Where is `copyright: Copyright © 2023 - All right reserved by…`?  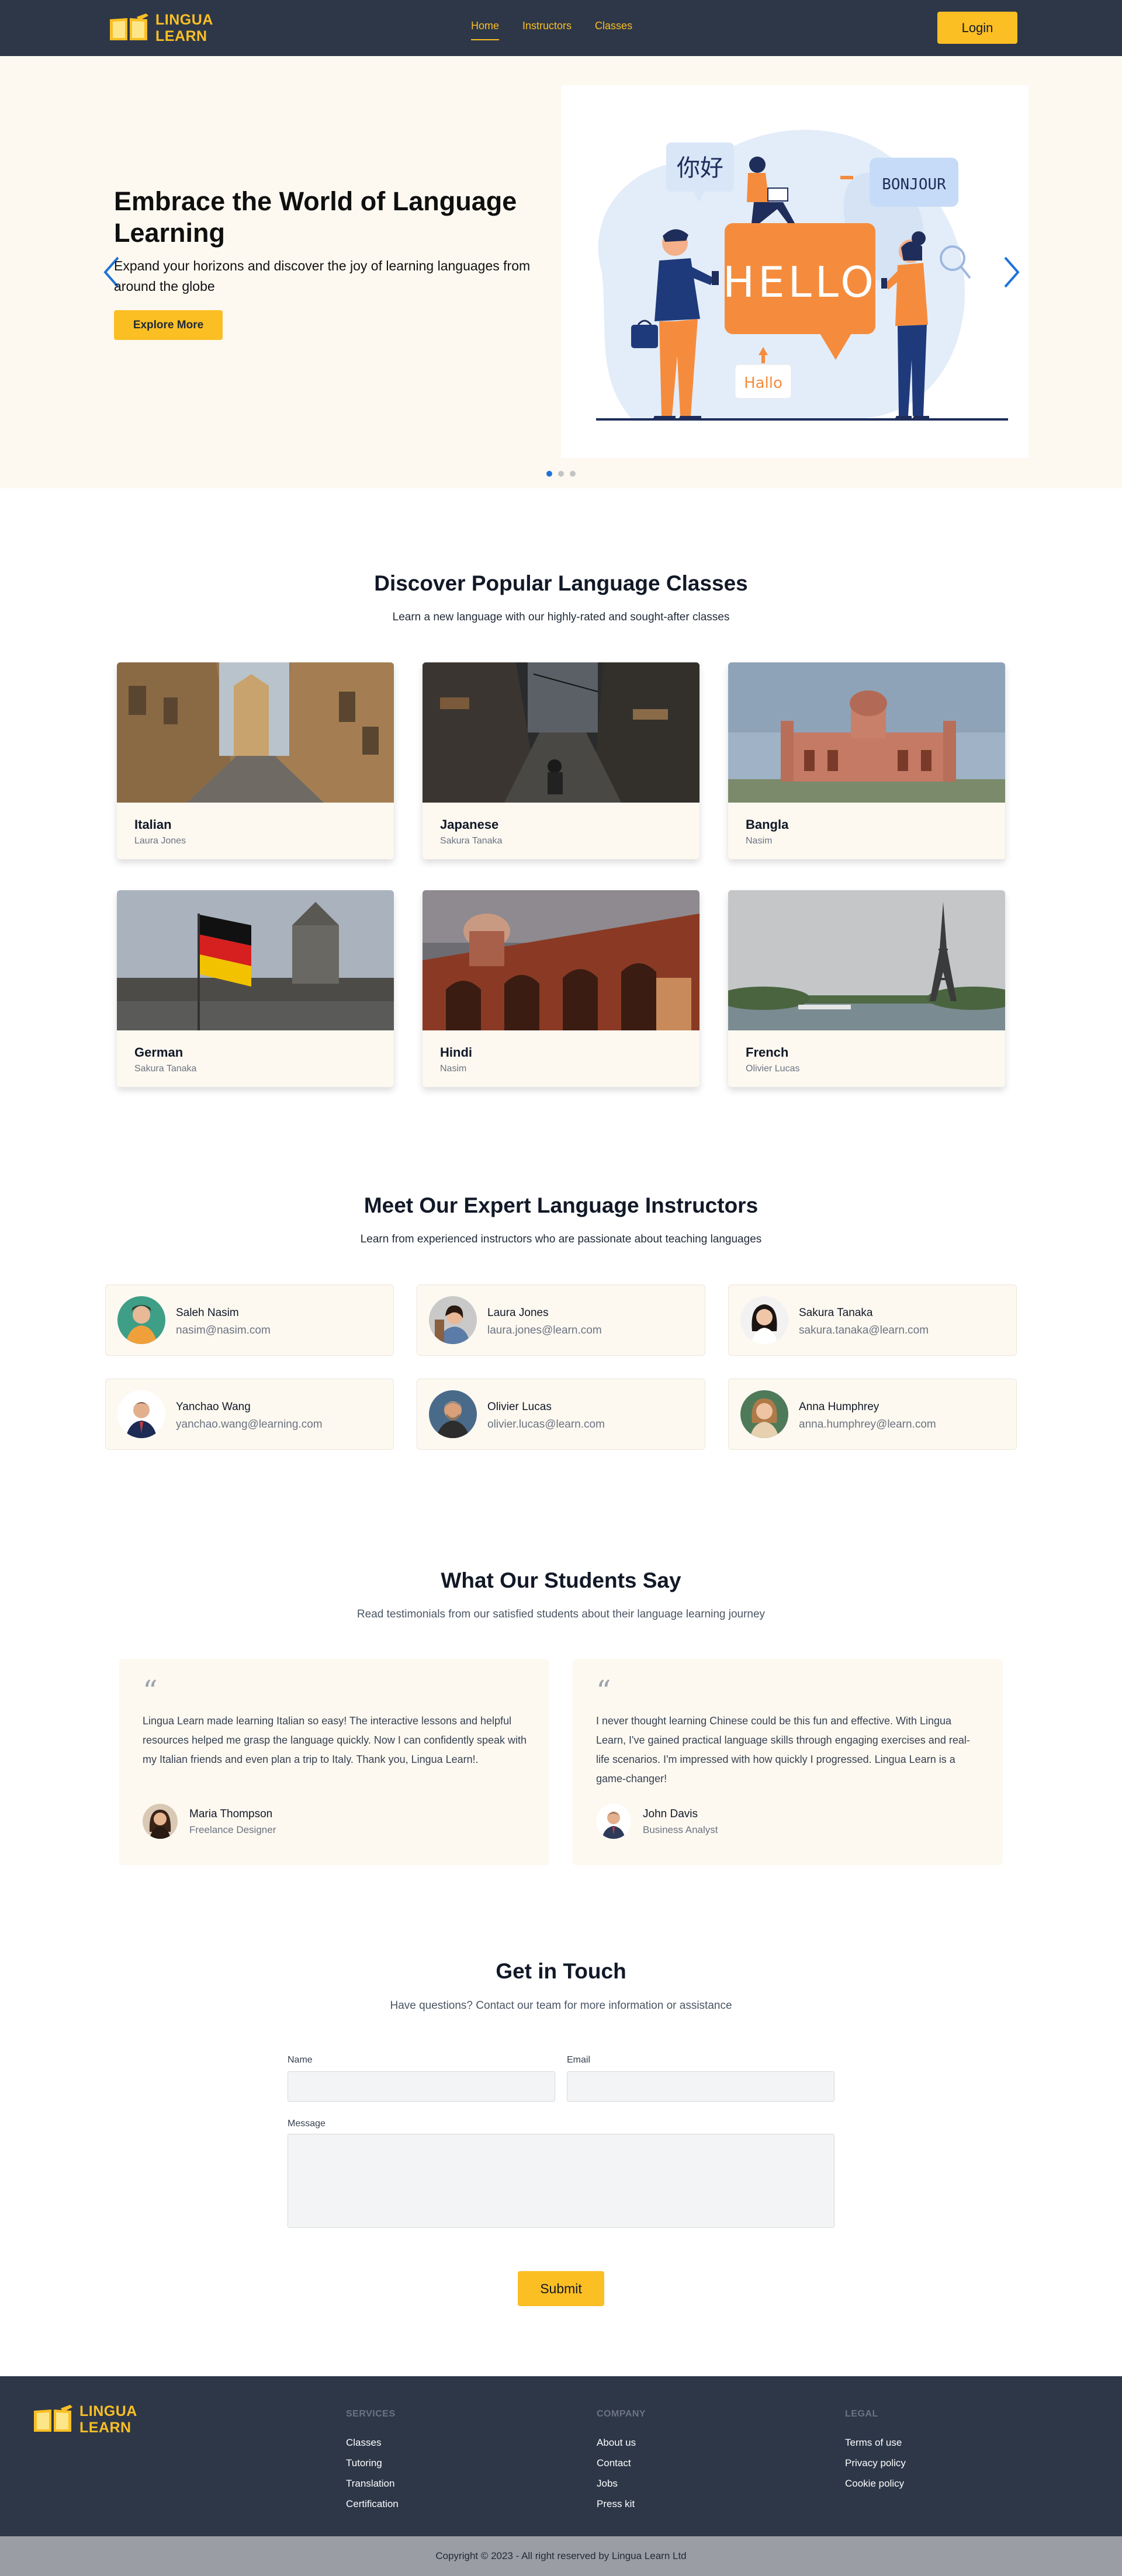 copyright: Copyright © 2023 - All right reserved by… is located at coordinates (561, 2556).